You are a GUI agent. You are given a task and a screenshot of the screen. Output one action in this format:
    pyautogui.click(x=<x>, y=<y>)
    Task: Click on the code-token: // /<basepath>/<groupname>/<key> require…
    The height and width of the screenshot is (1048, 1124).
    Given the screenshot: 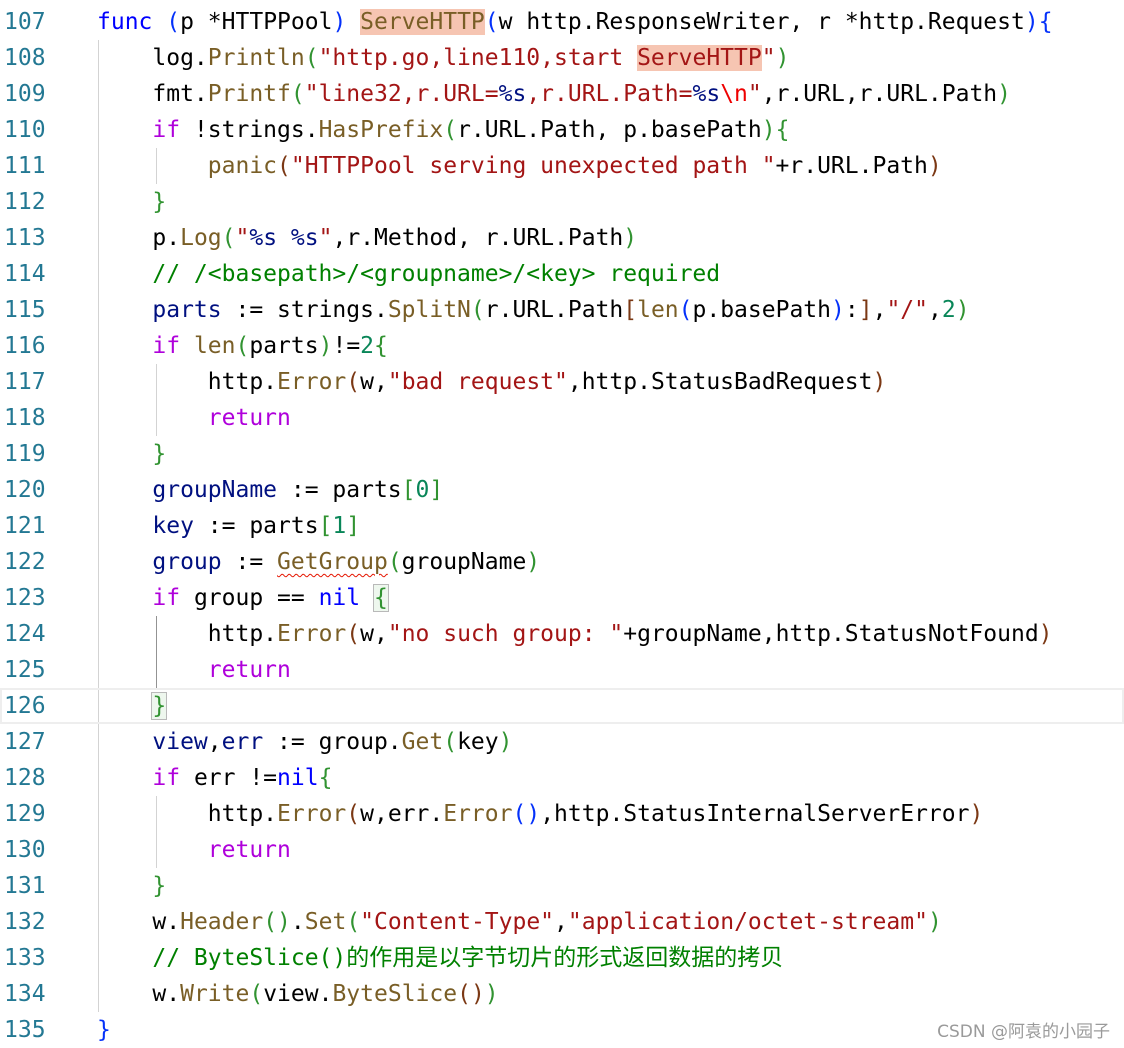 What is the action you would take?
    pyautogui.click(x=436, y=274)
    